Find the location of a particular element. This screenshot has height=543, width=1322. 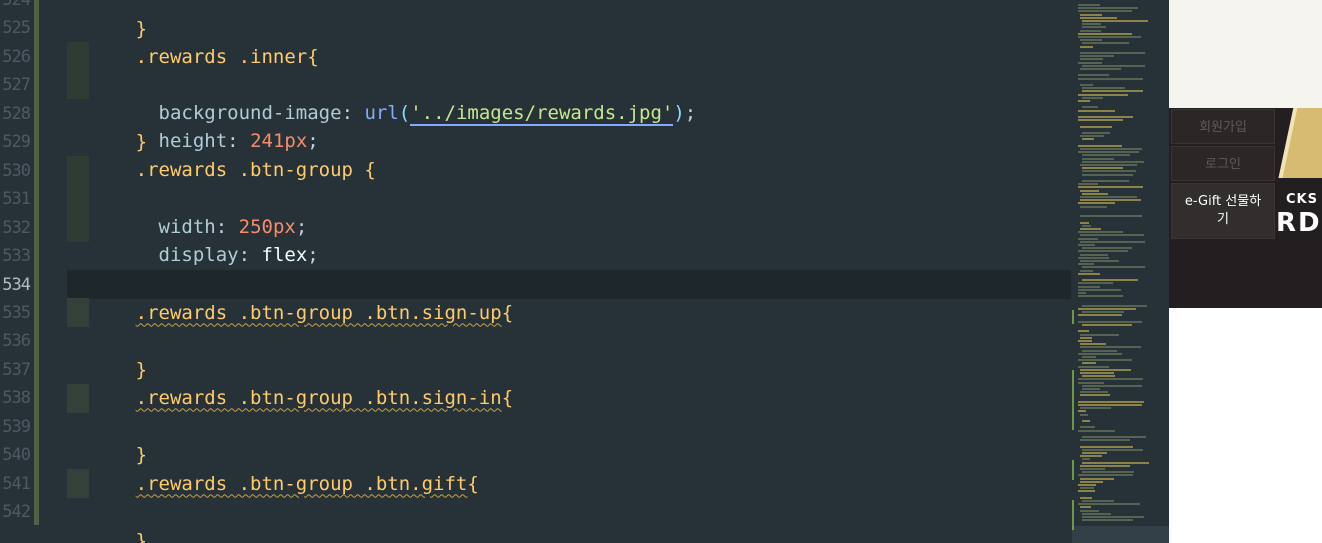

indent-guide is located at coordinates (78, 84).